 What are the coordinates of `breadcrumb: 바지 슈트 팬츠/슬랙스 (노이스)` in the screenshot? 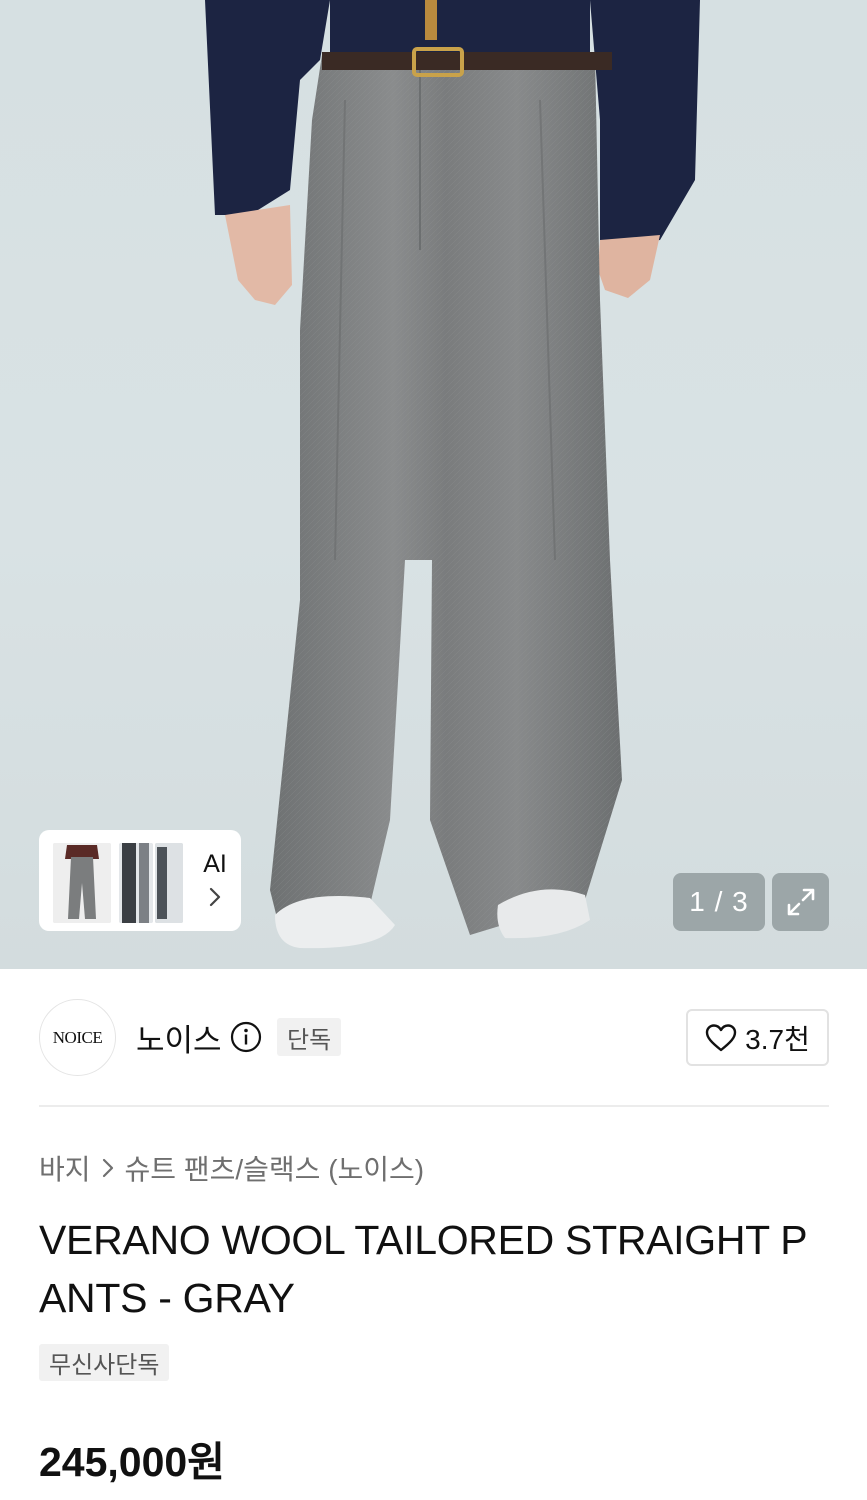 It's located at (231, 1168).